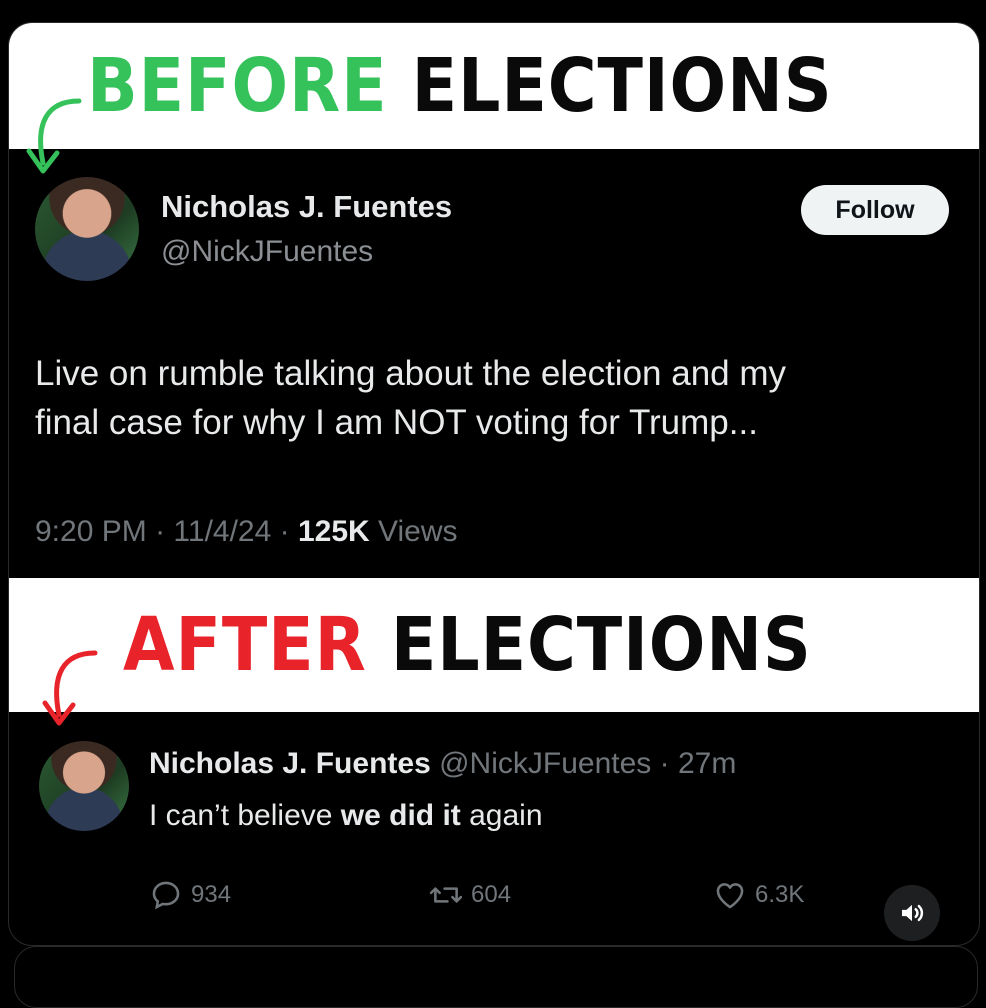 The image size is (986, 1008). I want to click on after-elections-banner: AFTER ELECTIONS, so click(494, 645).